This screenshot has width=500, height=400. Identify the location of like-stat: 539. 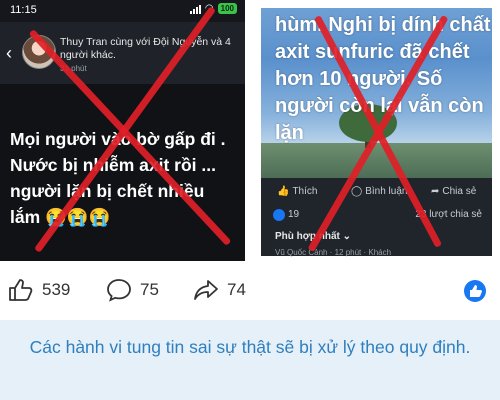
(39, 290).